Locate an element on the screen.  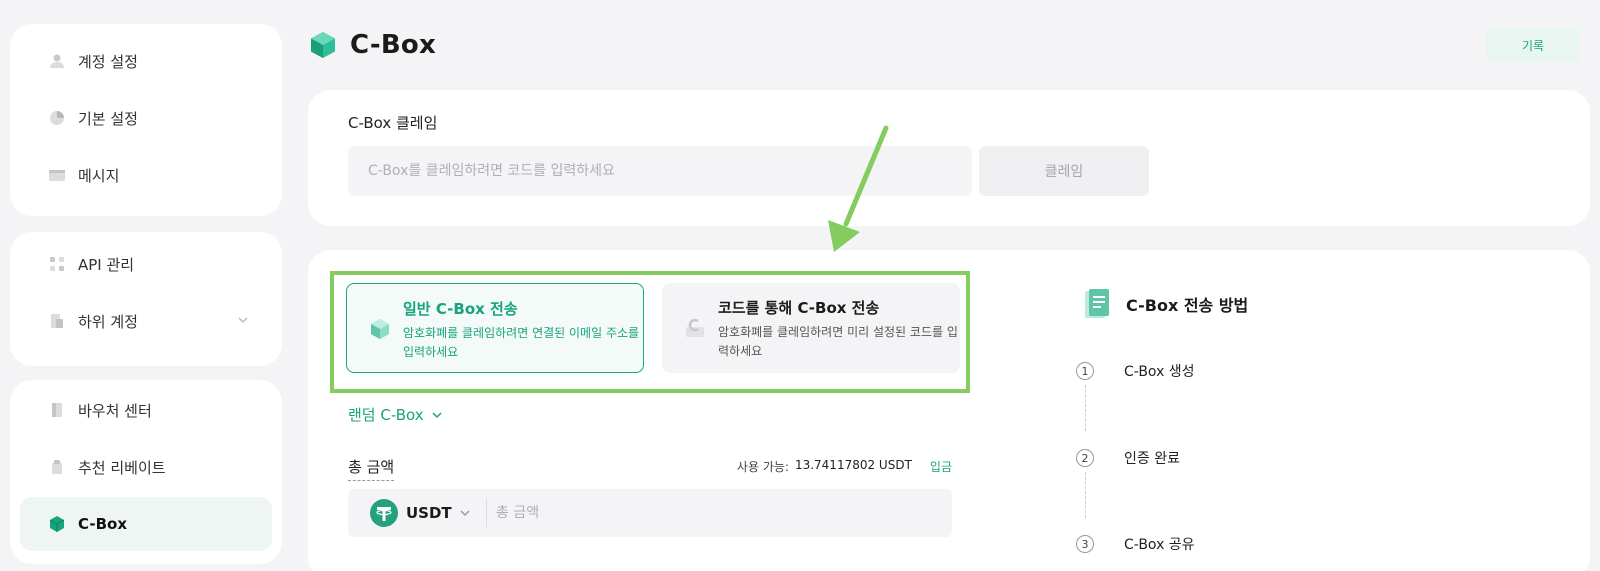
step-number: 3 is located at coordinates (1085, 544).